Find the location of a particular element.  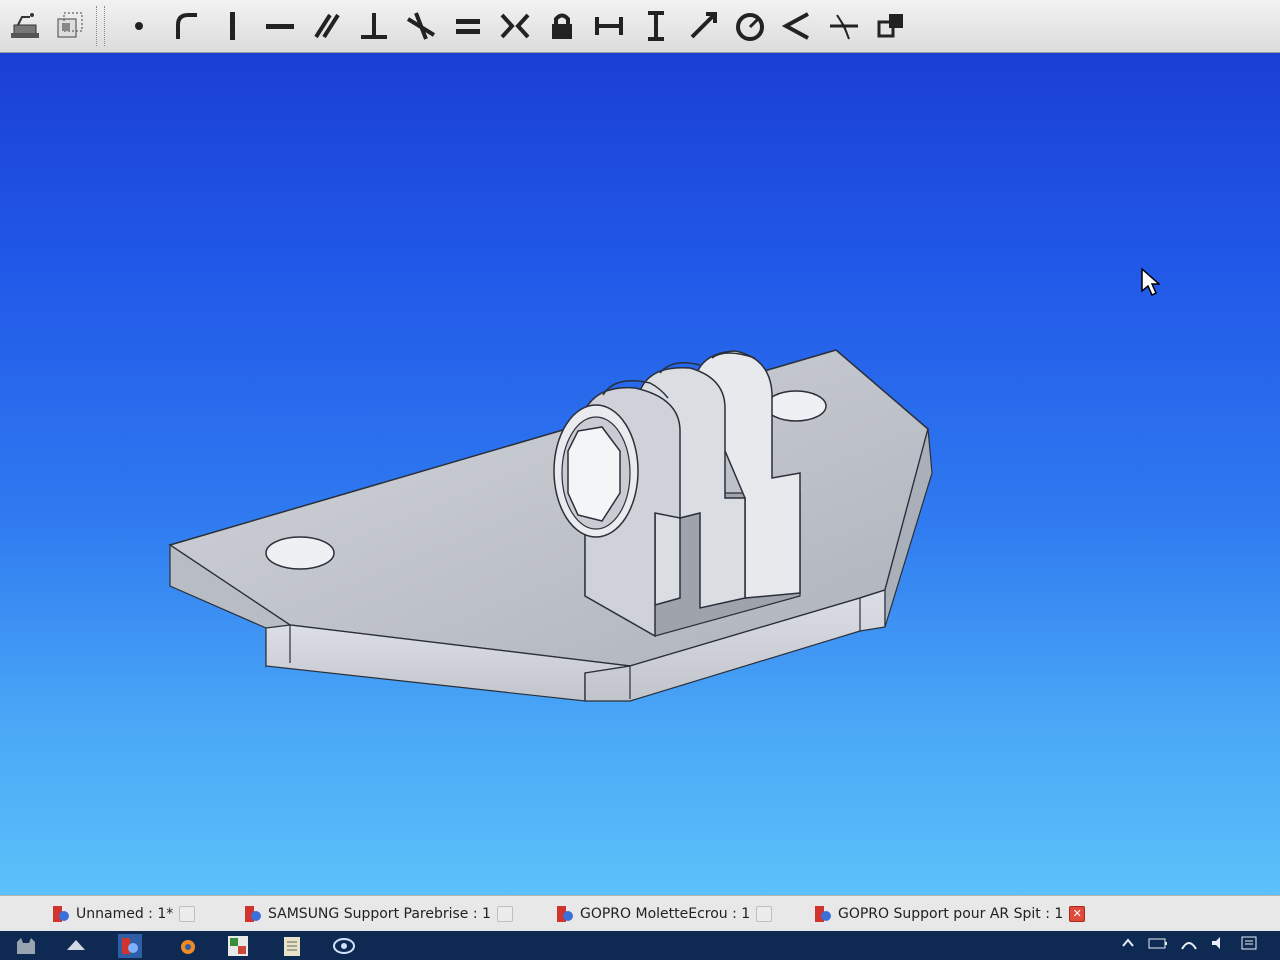

close-tab-icon: ✕ is located at coordinates (1077, 914).